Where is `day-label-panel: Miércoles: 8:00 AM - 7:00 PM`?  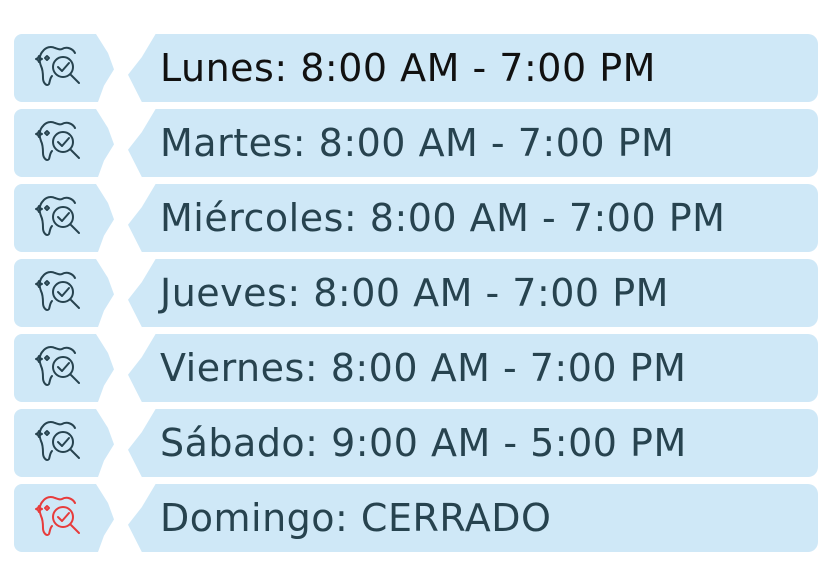
day-label-panel: Miércoles: 8:00 AM - 7:00 PM is located at coordinates (473, 218).